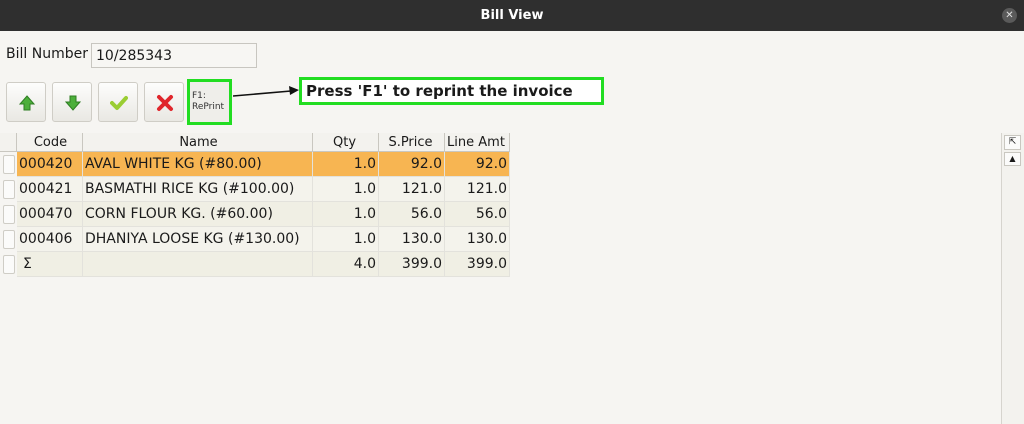 This screenshot has height=424, width=1024. I want to click on checkmark-icon, so click(119, 103).